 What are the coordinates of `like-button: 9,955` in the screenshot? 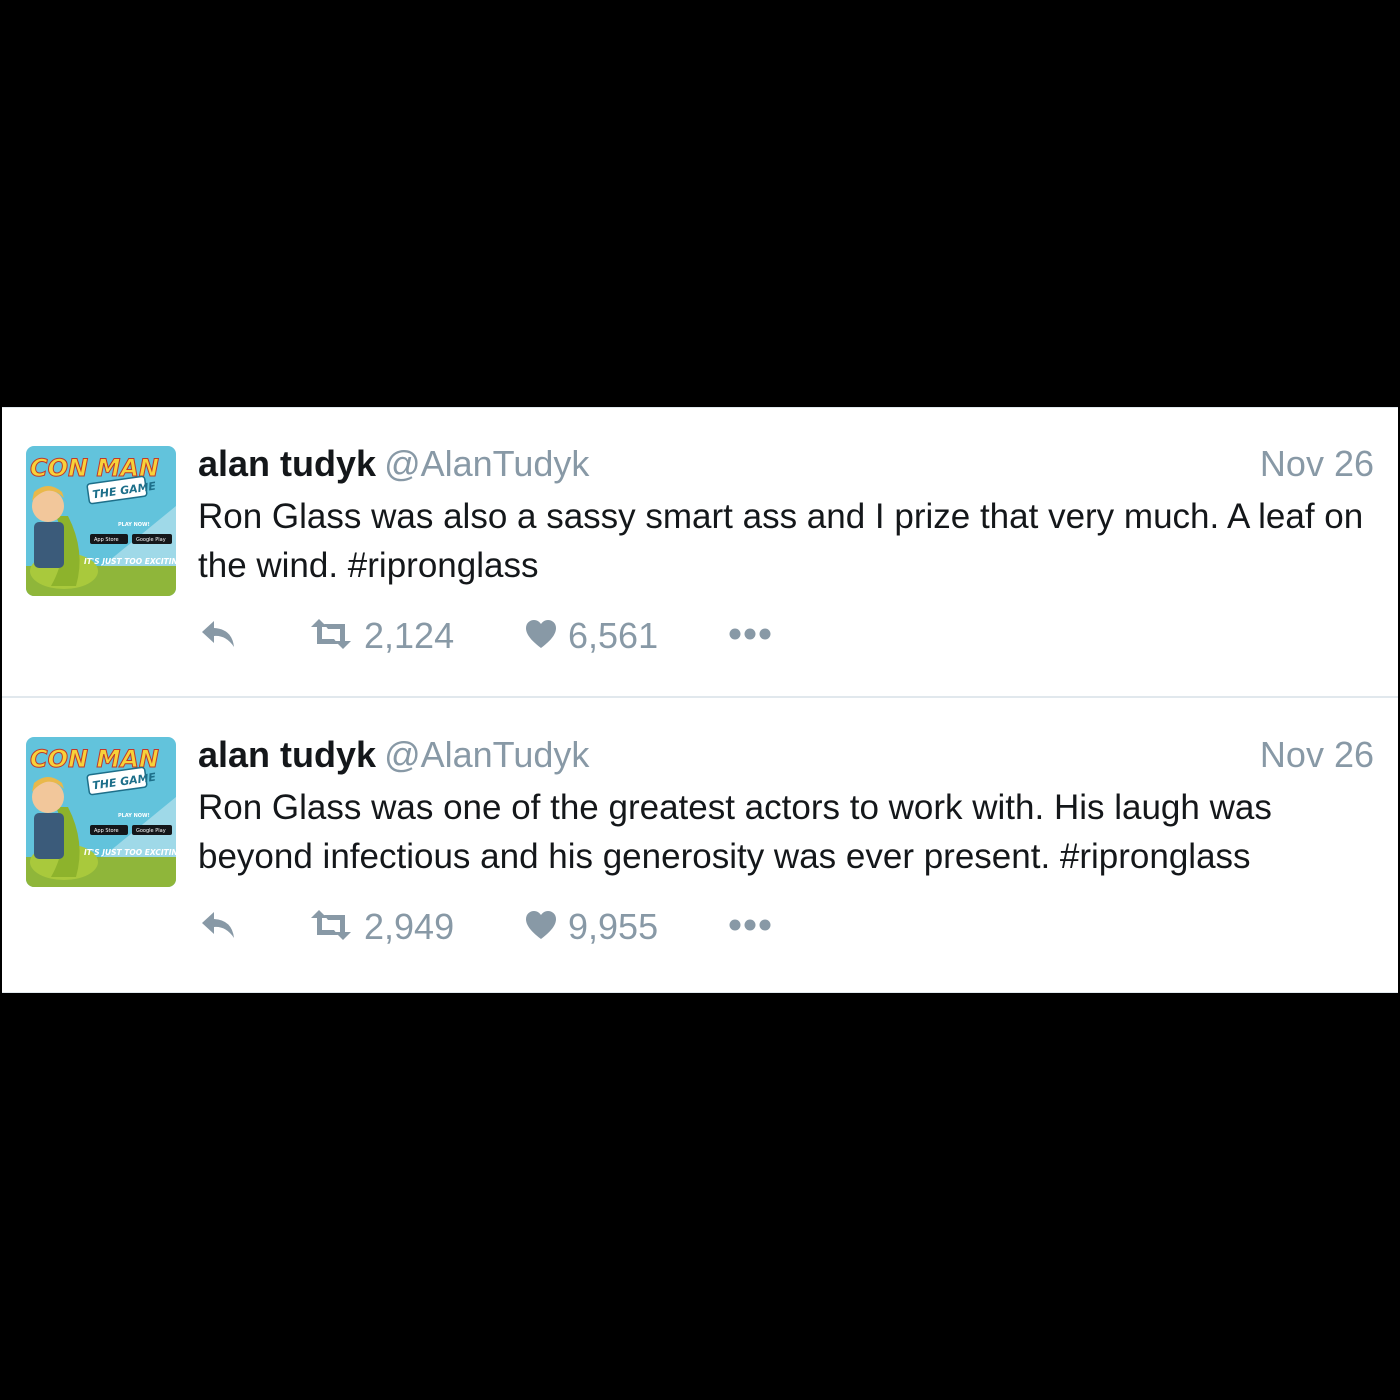 It's located at (591, 927).